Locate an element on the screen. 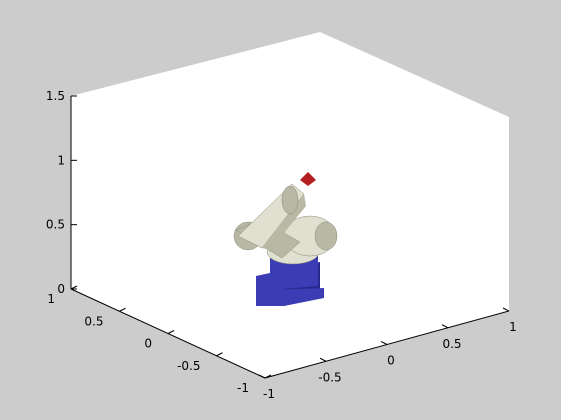 This screenshot has height=420, width=561. y-tick-label: 1 is located at coordinates (51, 299).